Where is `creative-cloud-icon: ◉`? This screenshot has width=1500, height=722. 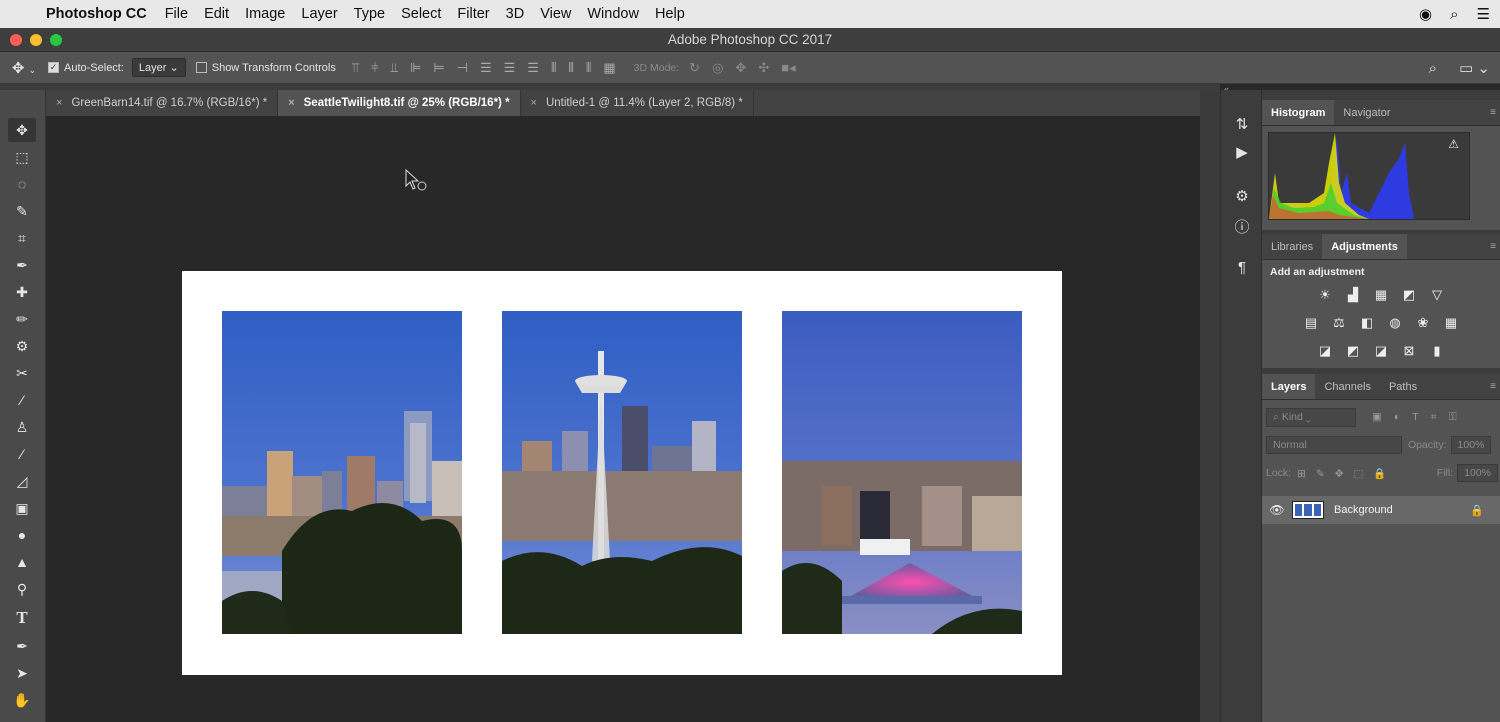 creative-cloud-icon: ◉ is located at coordinates (1425, 14).